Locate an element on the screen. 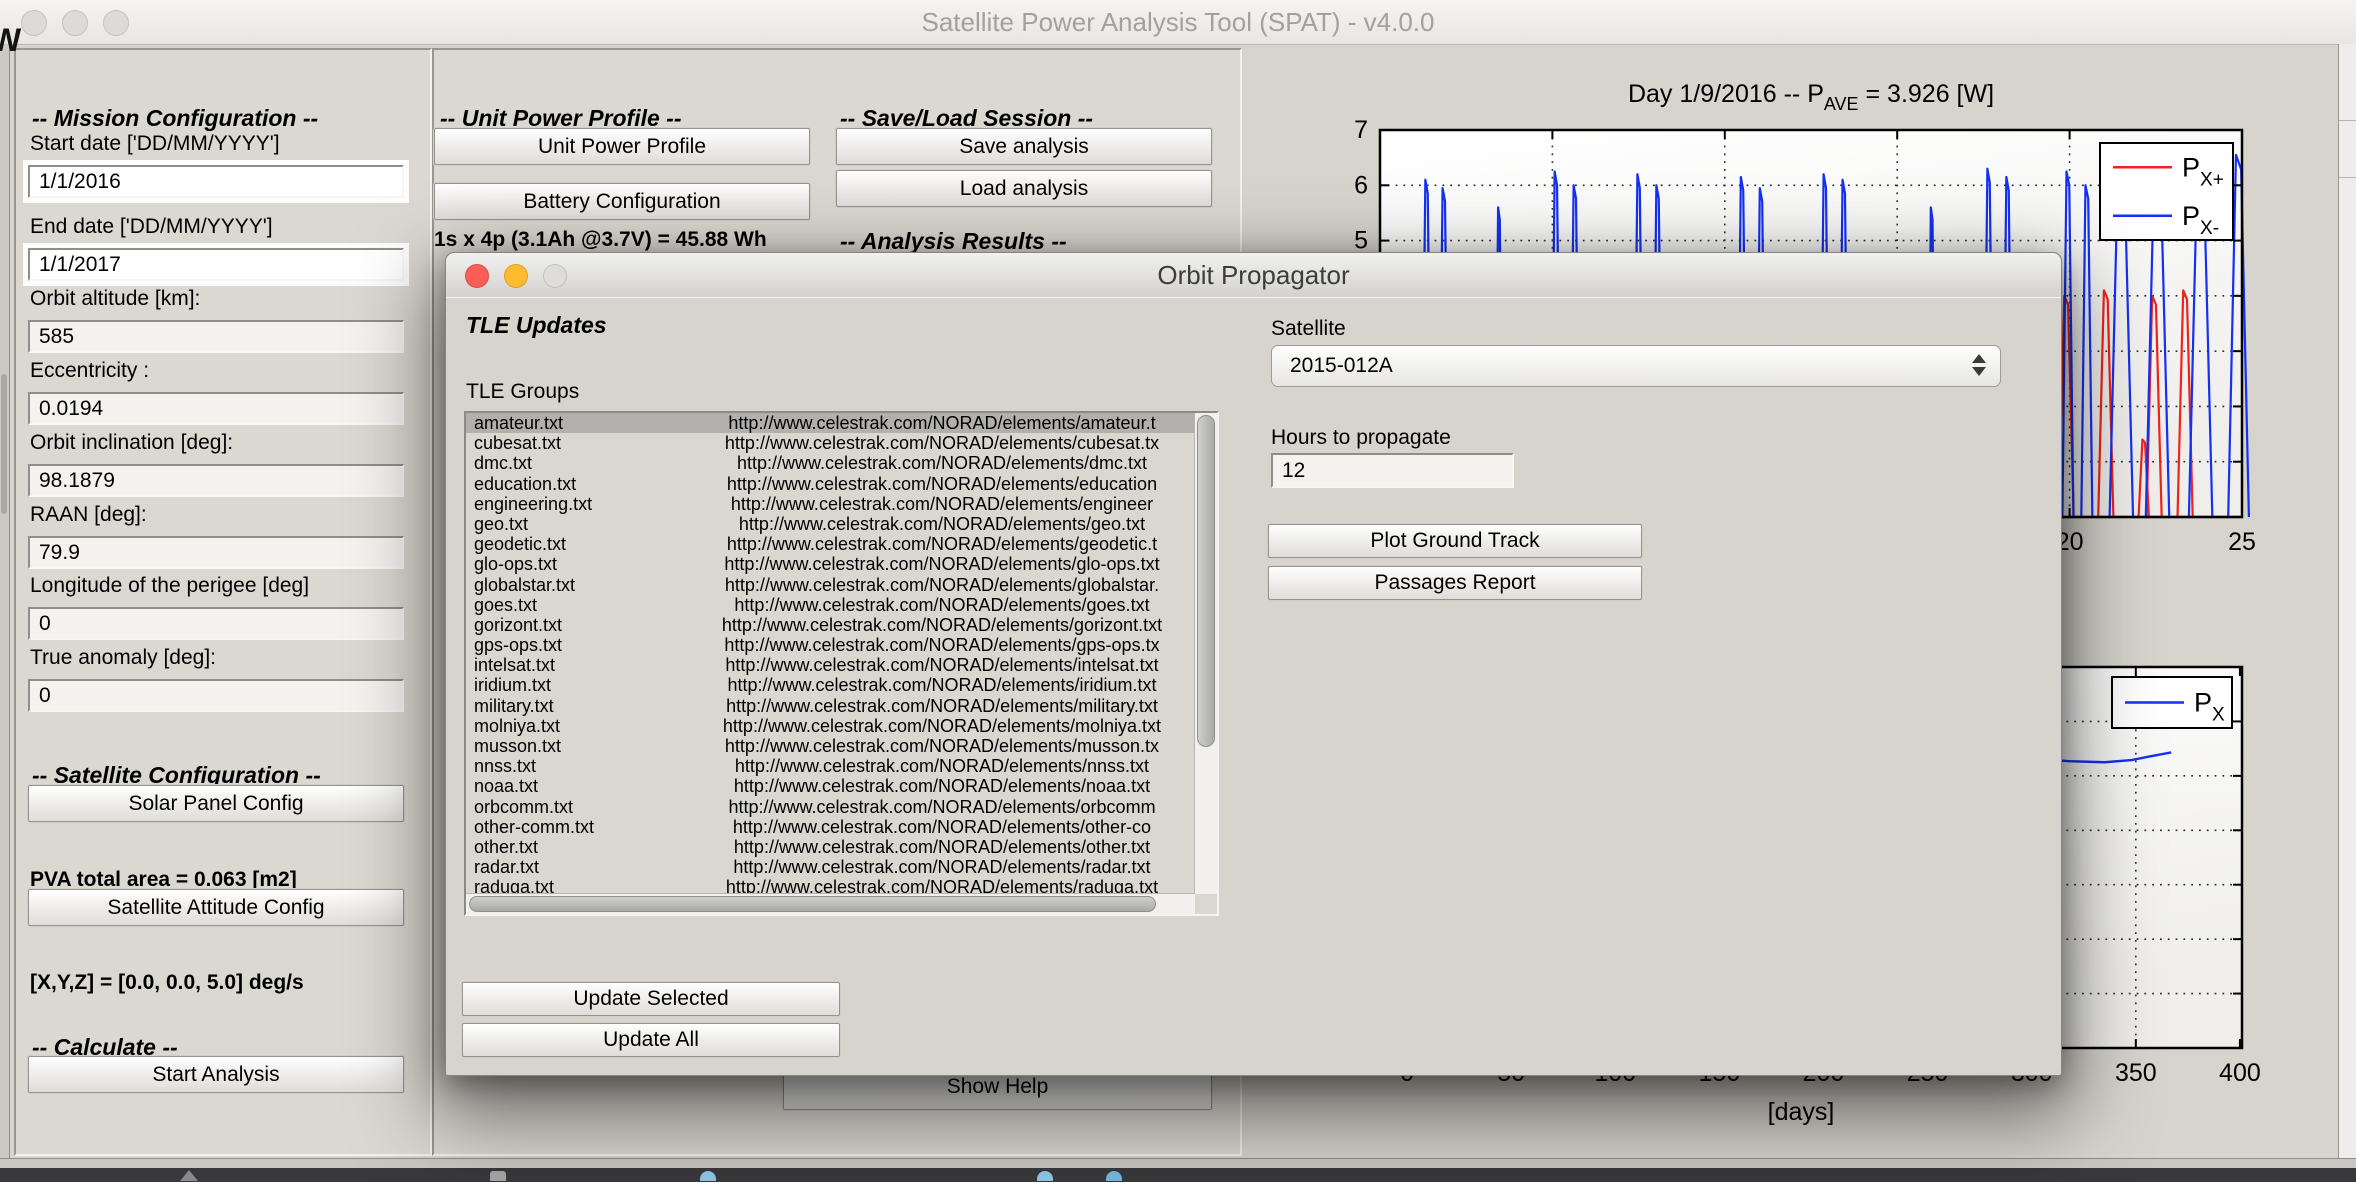 The height and width of the screenshot is (1182, 2356). tle-file-name: nnss.txt is located at coordinates (505, 766).